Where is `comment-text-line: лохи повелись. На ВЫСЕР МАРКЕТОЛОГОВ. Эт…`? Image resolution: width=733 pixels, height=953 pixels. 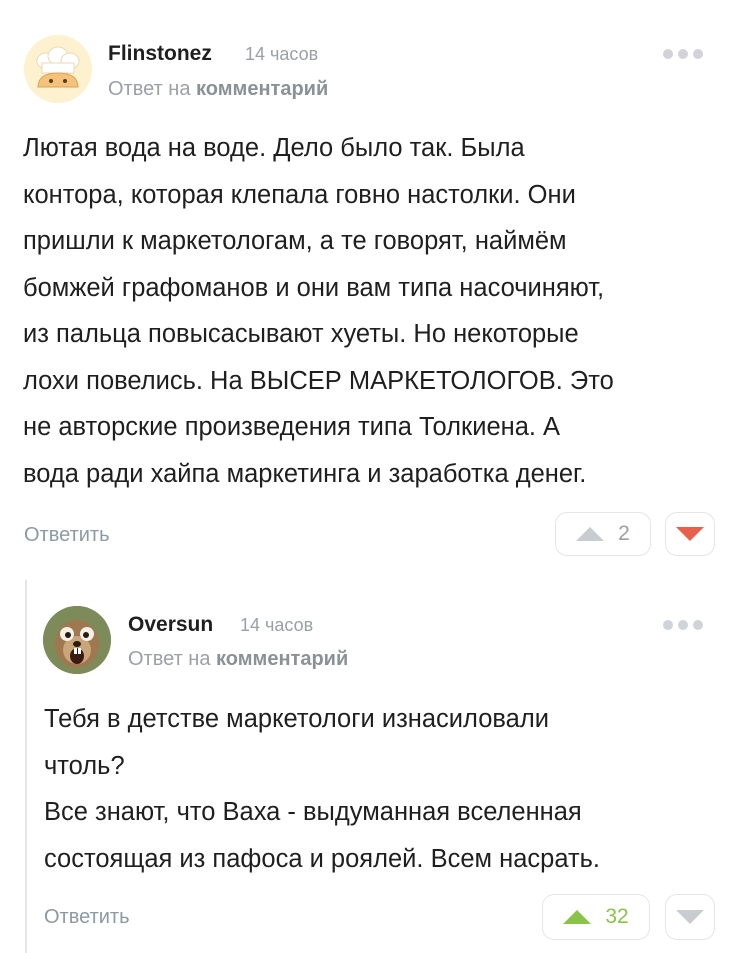
comment-text-line: лохи повелись. На ВЫСЕР МАРКЕТОЛОГОВ. Эт… is located at coordinates (318, 380).